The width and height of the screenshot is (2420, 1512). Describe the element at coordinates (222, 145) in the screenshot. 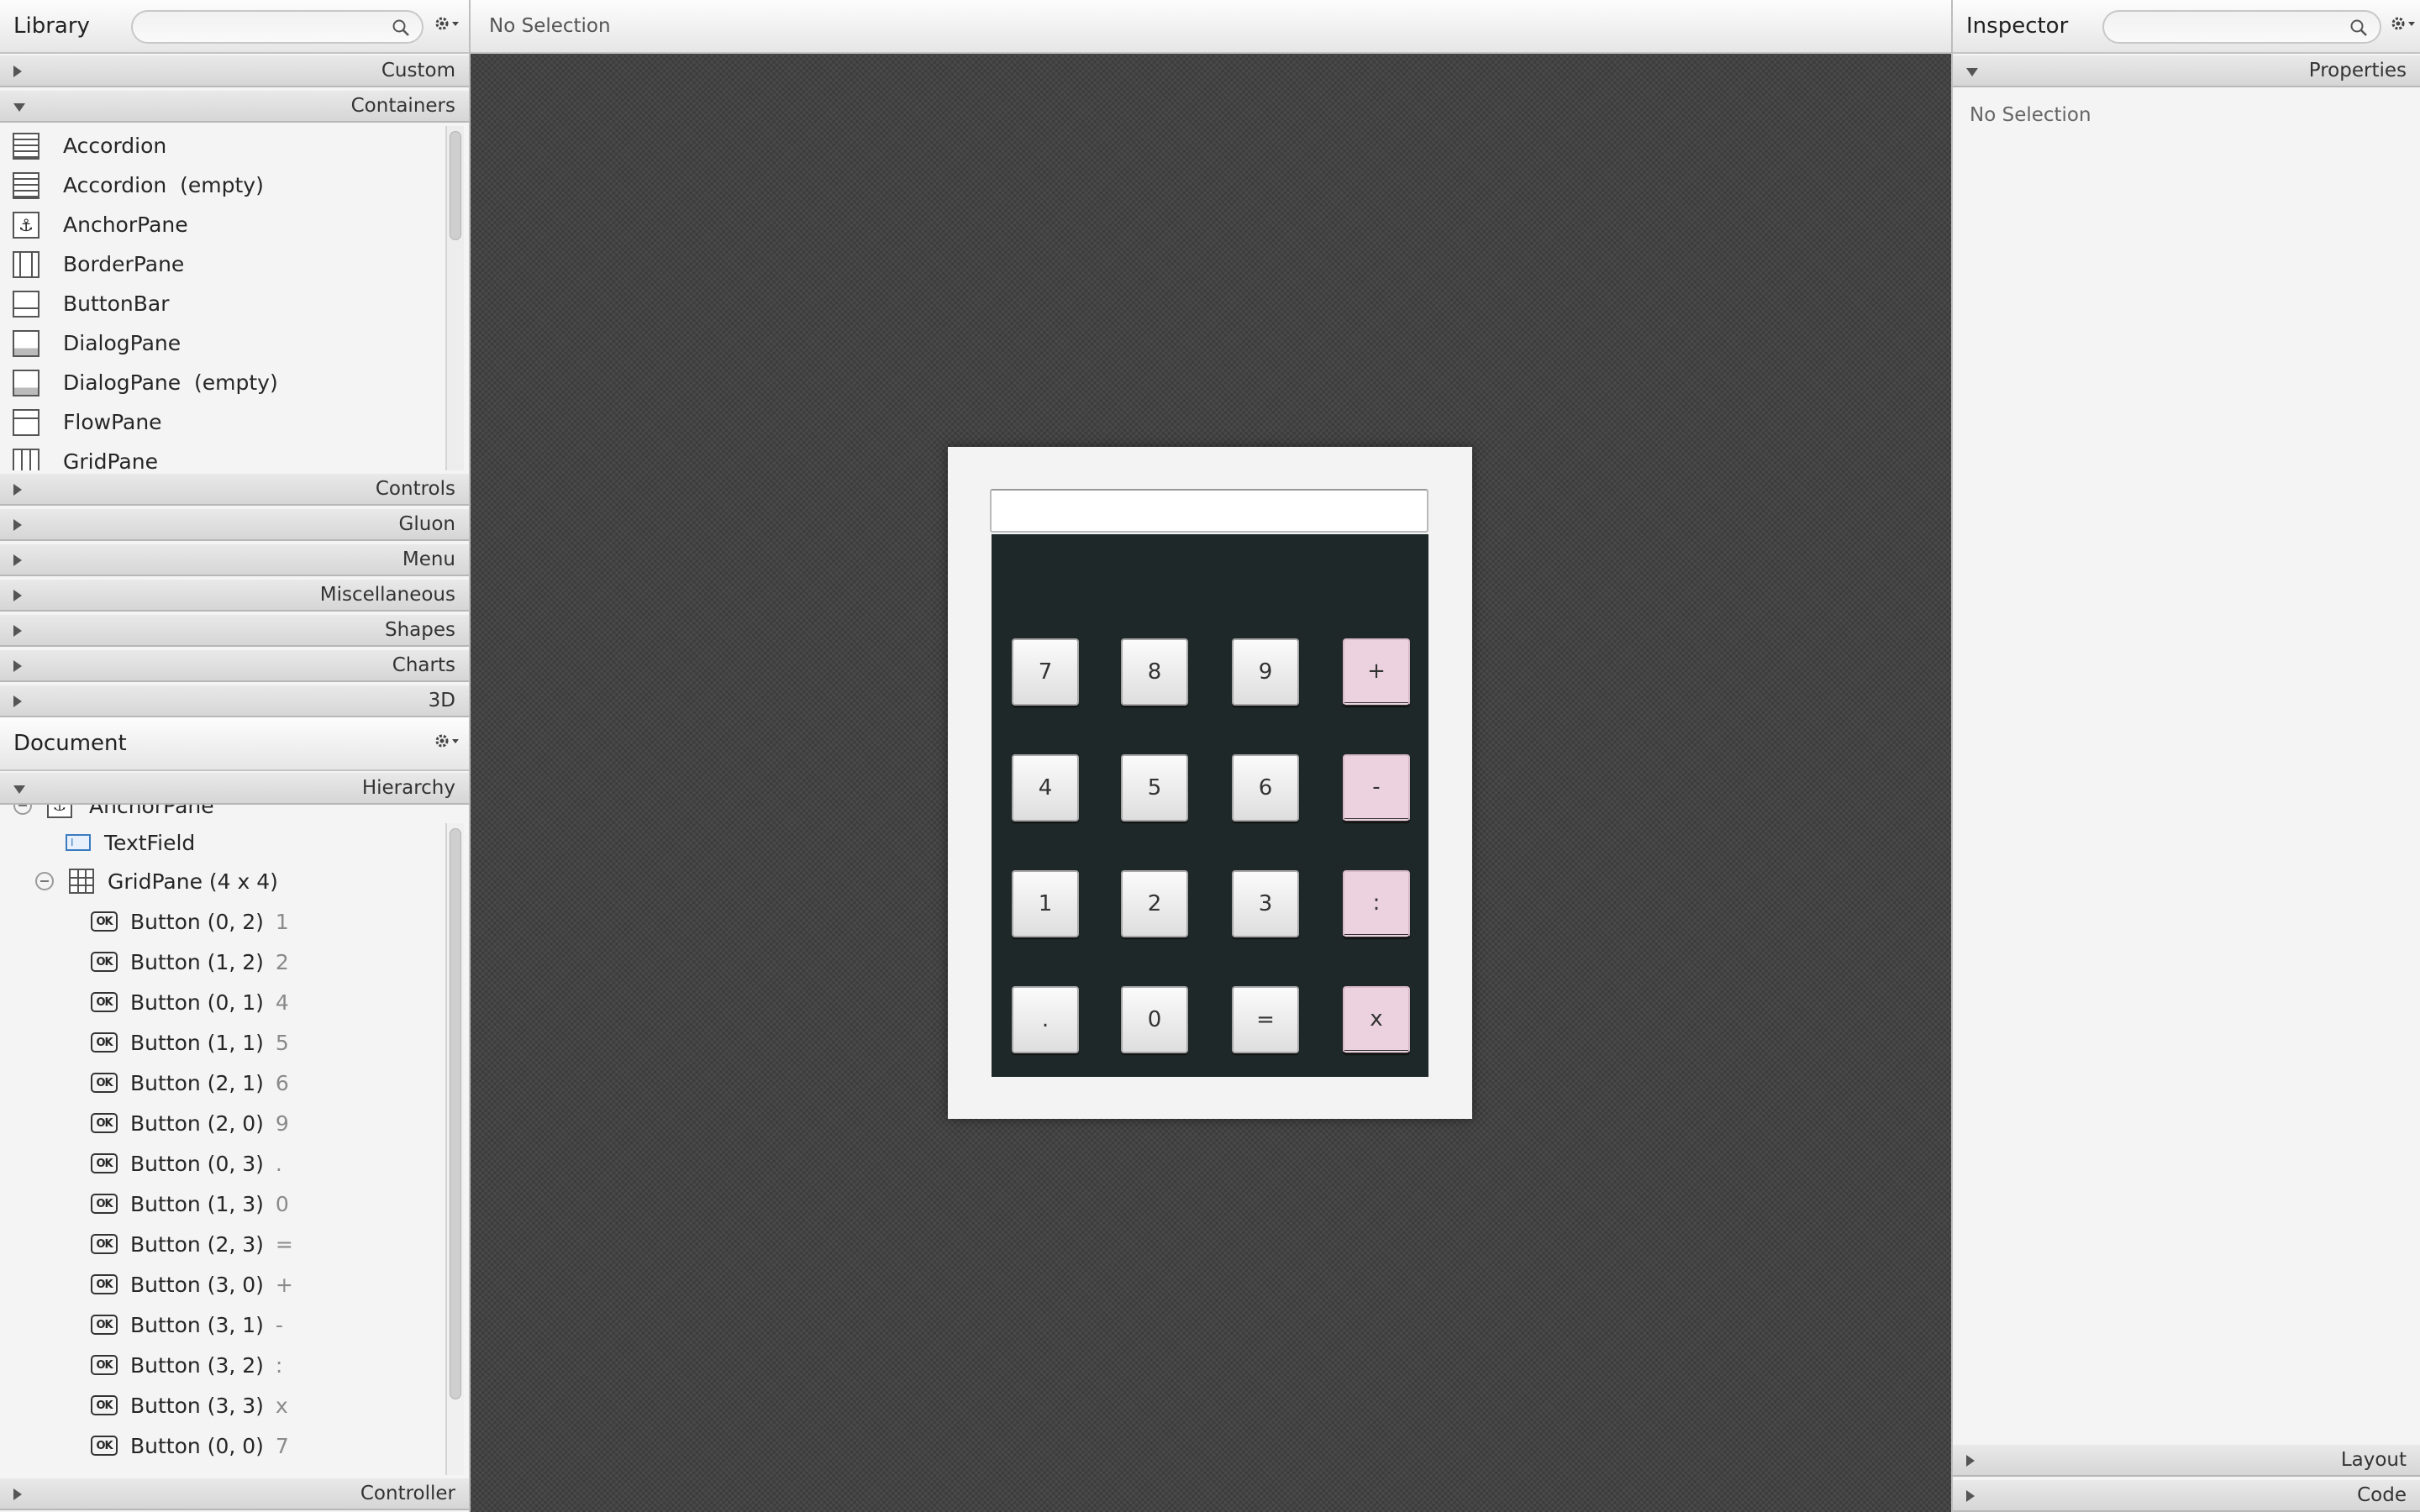

I see `library-item-accordion: Accordion` at that location.